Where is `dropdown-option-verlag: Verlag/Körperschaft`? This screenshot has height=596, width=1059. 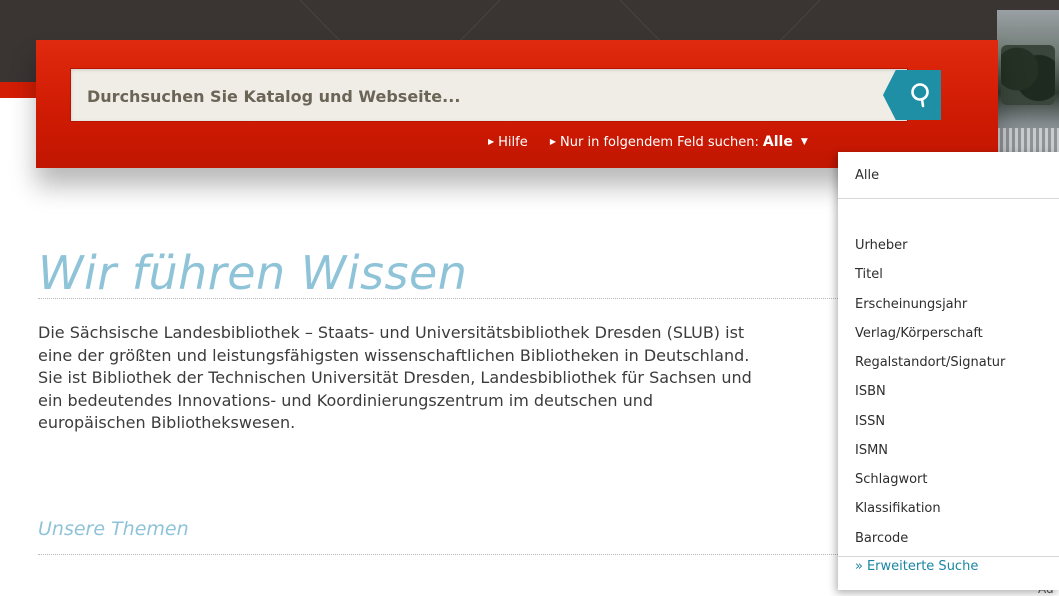 dropdown-option-verlag: Verlag/Körperschaft is located at coordinates (919, 334).